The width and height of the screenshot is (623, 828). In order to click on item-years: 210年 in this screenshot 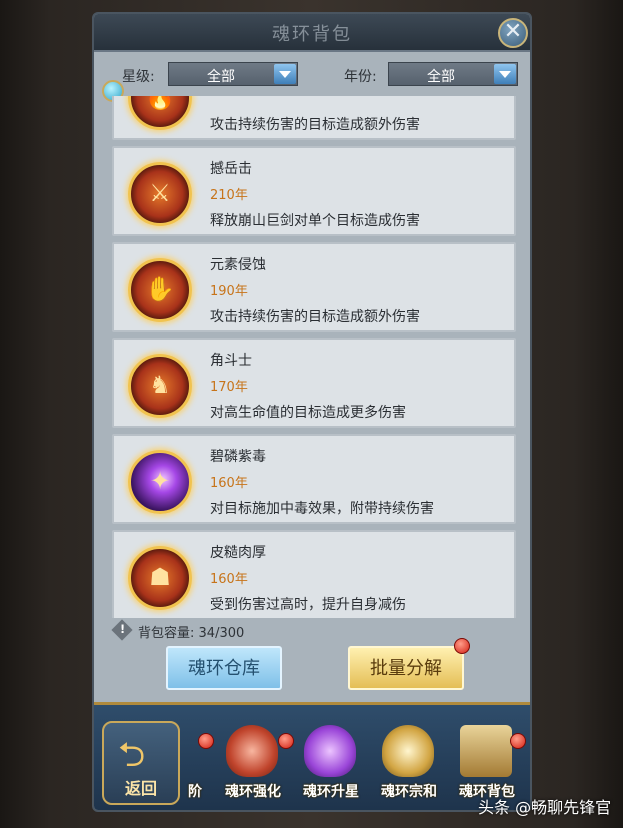, I will do `click(229, 195)`.